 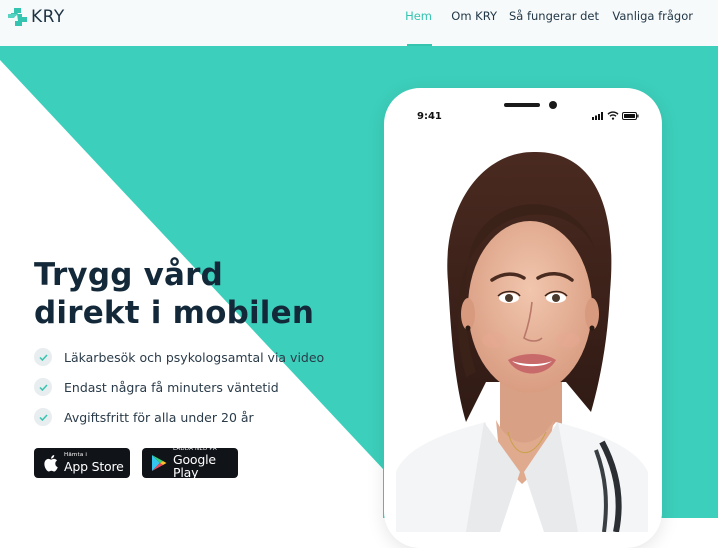 What do you see at coordinates (171, 387) in the screenshot?
I see `feature-text: Endast några få minuters väntetid` at bounding box center [171, 387].